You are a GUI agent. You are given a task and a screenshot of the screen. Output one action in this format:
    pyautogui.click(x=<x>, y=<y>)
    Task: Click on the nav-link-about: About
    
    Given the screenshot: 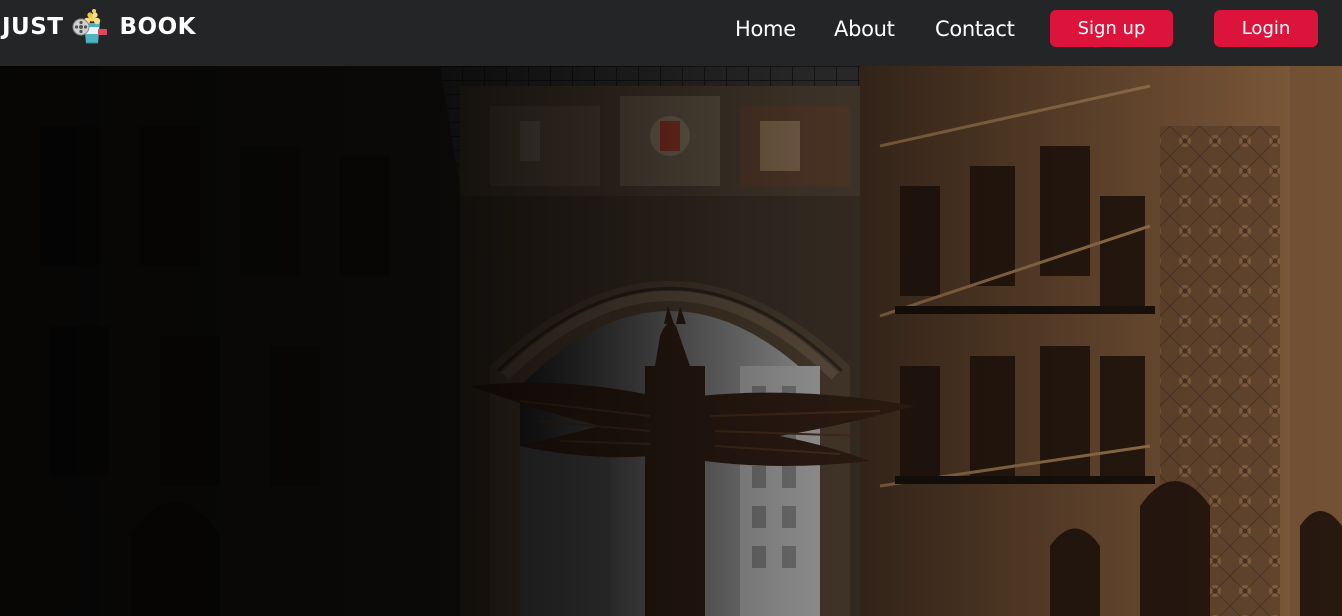 What is the action you would take?
    pyautogui.click(x=864, y=29)
    